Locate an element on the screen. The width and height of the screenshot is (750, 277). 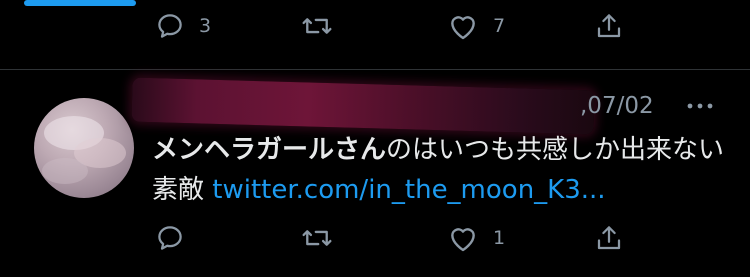
reply-button is located at coordinates (177, 238).